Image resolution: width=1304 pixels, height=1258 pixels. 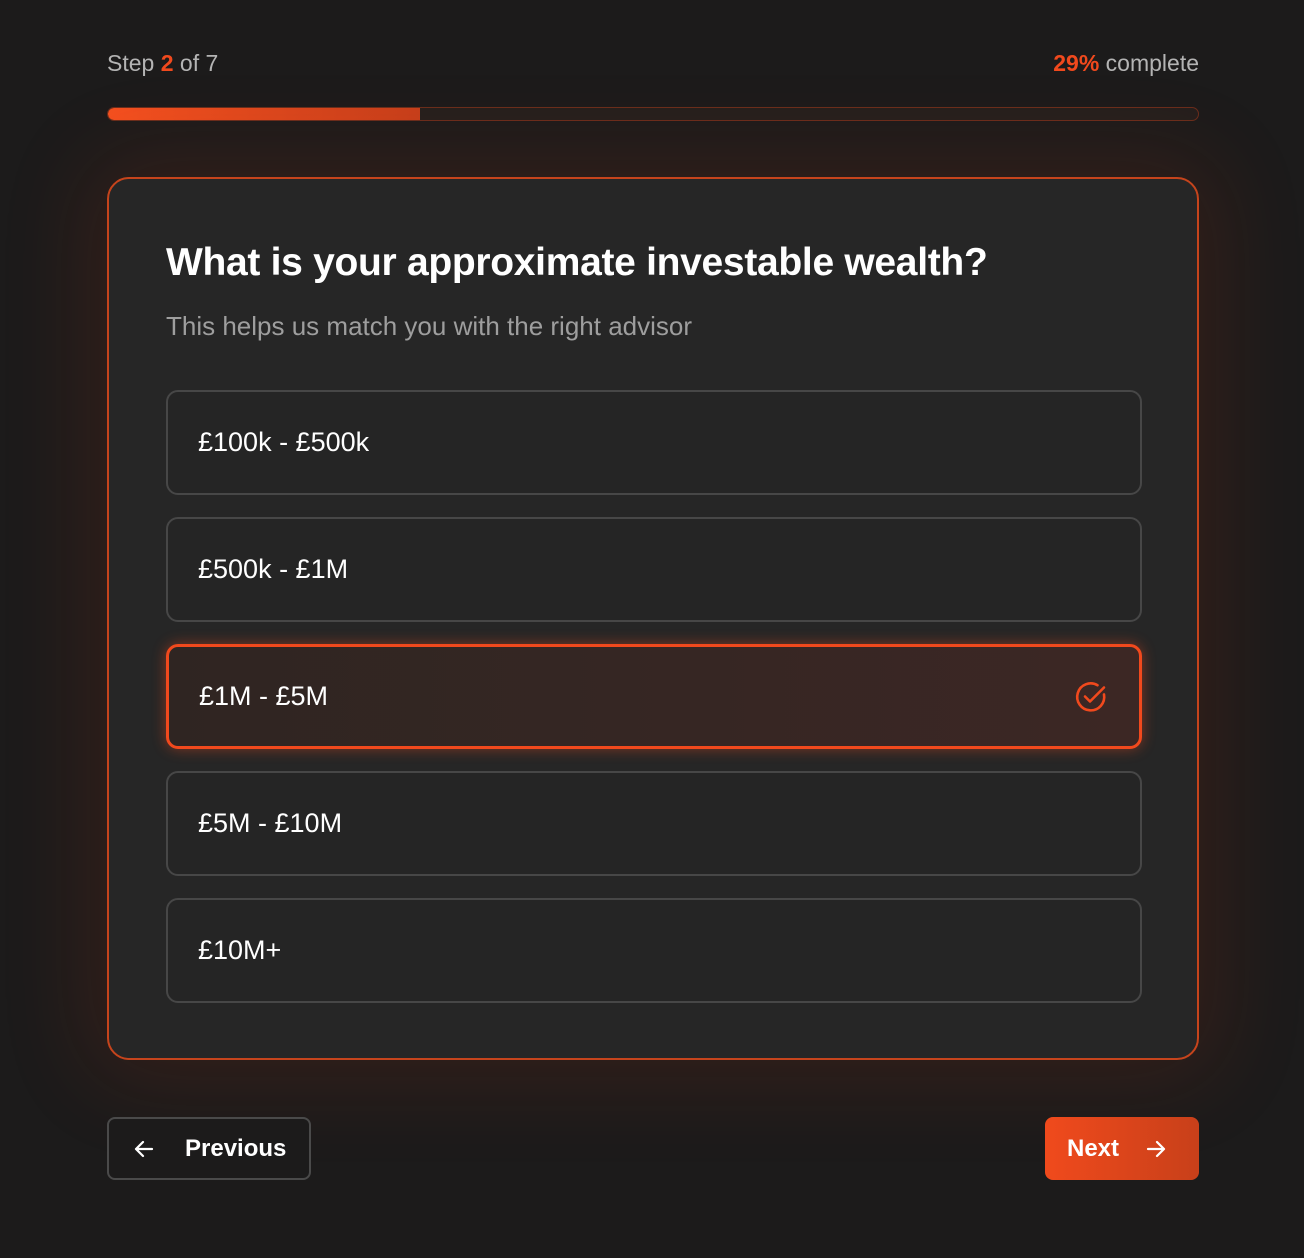 I want to click on progress-header: Step 2 of 7 29% complete, so click(x=653, y=63).